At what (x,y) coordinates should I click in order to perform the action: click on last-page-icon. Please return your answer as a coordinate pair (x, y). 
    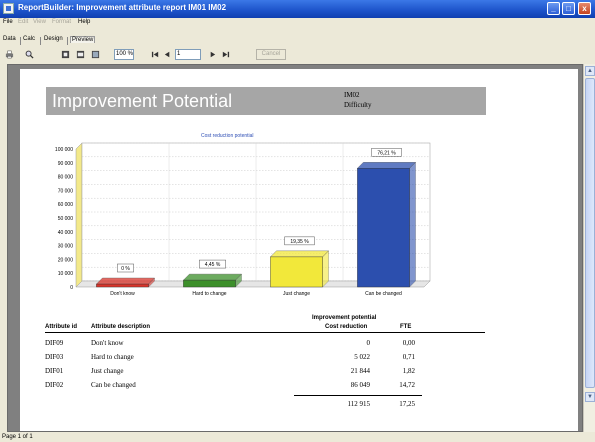
    Looking at the image, I should click on (225, 54).